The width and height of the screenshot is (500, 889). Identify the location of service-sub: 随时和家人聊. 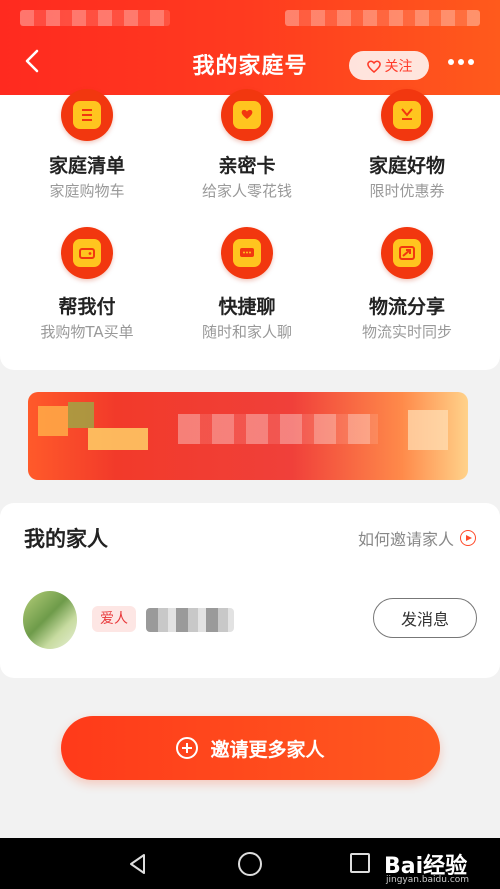
(246, 332).